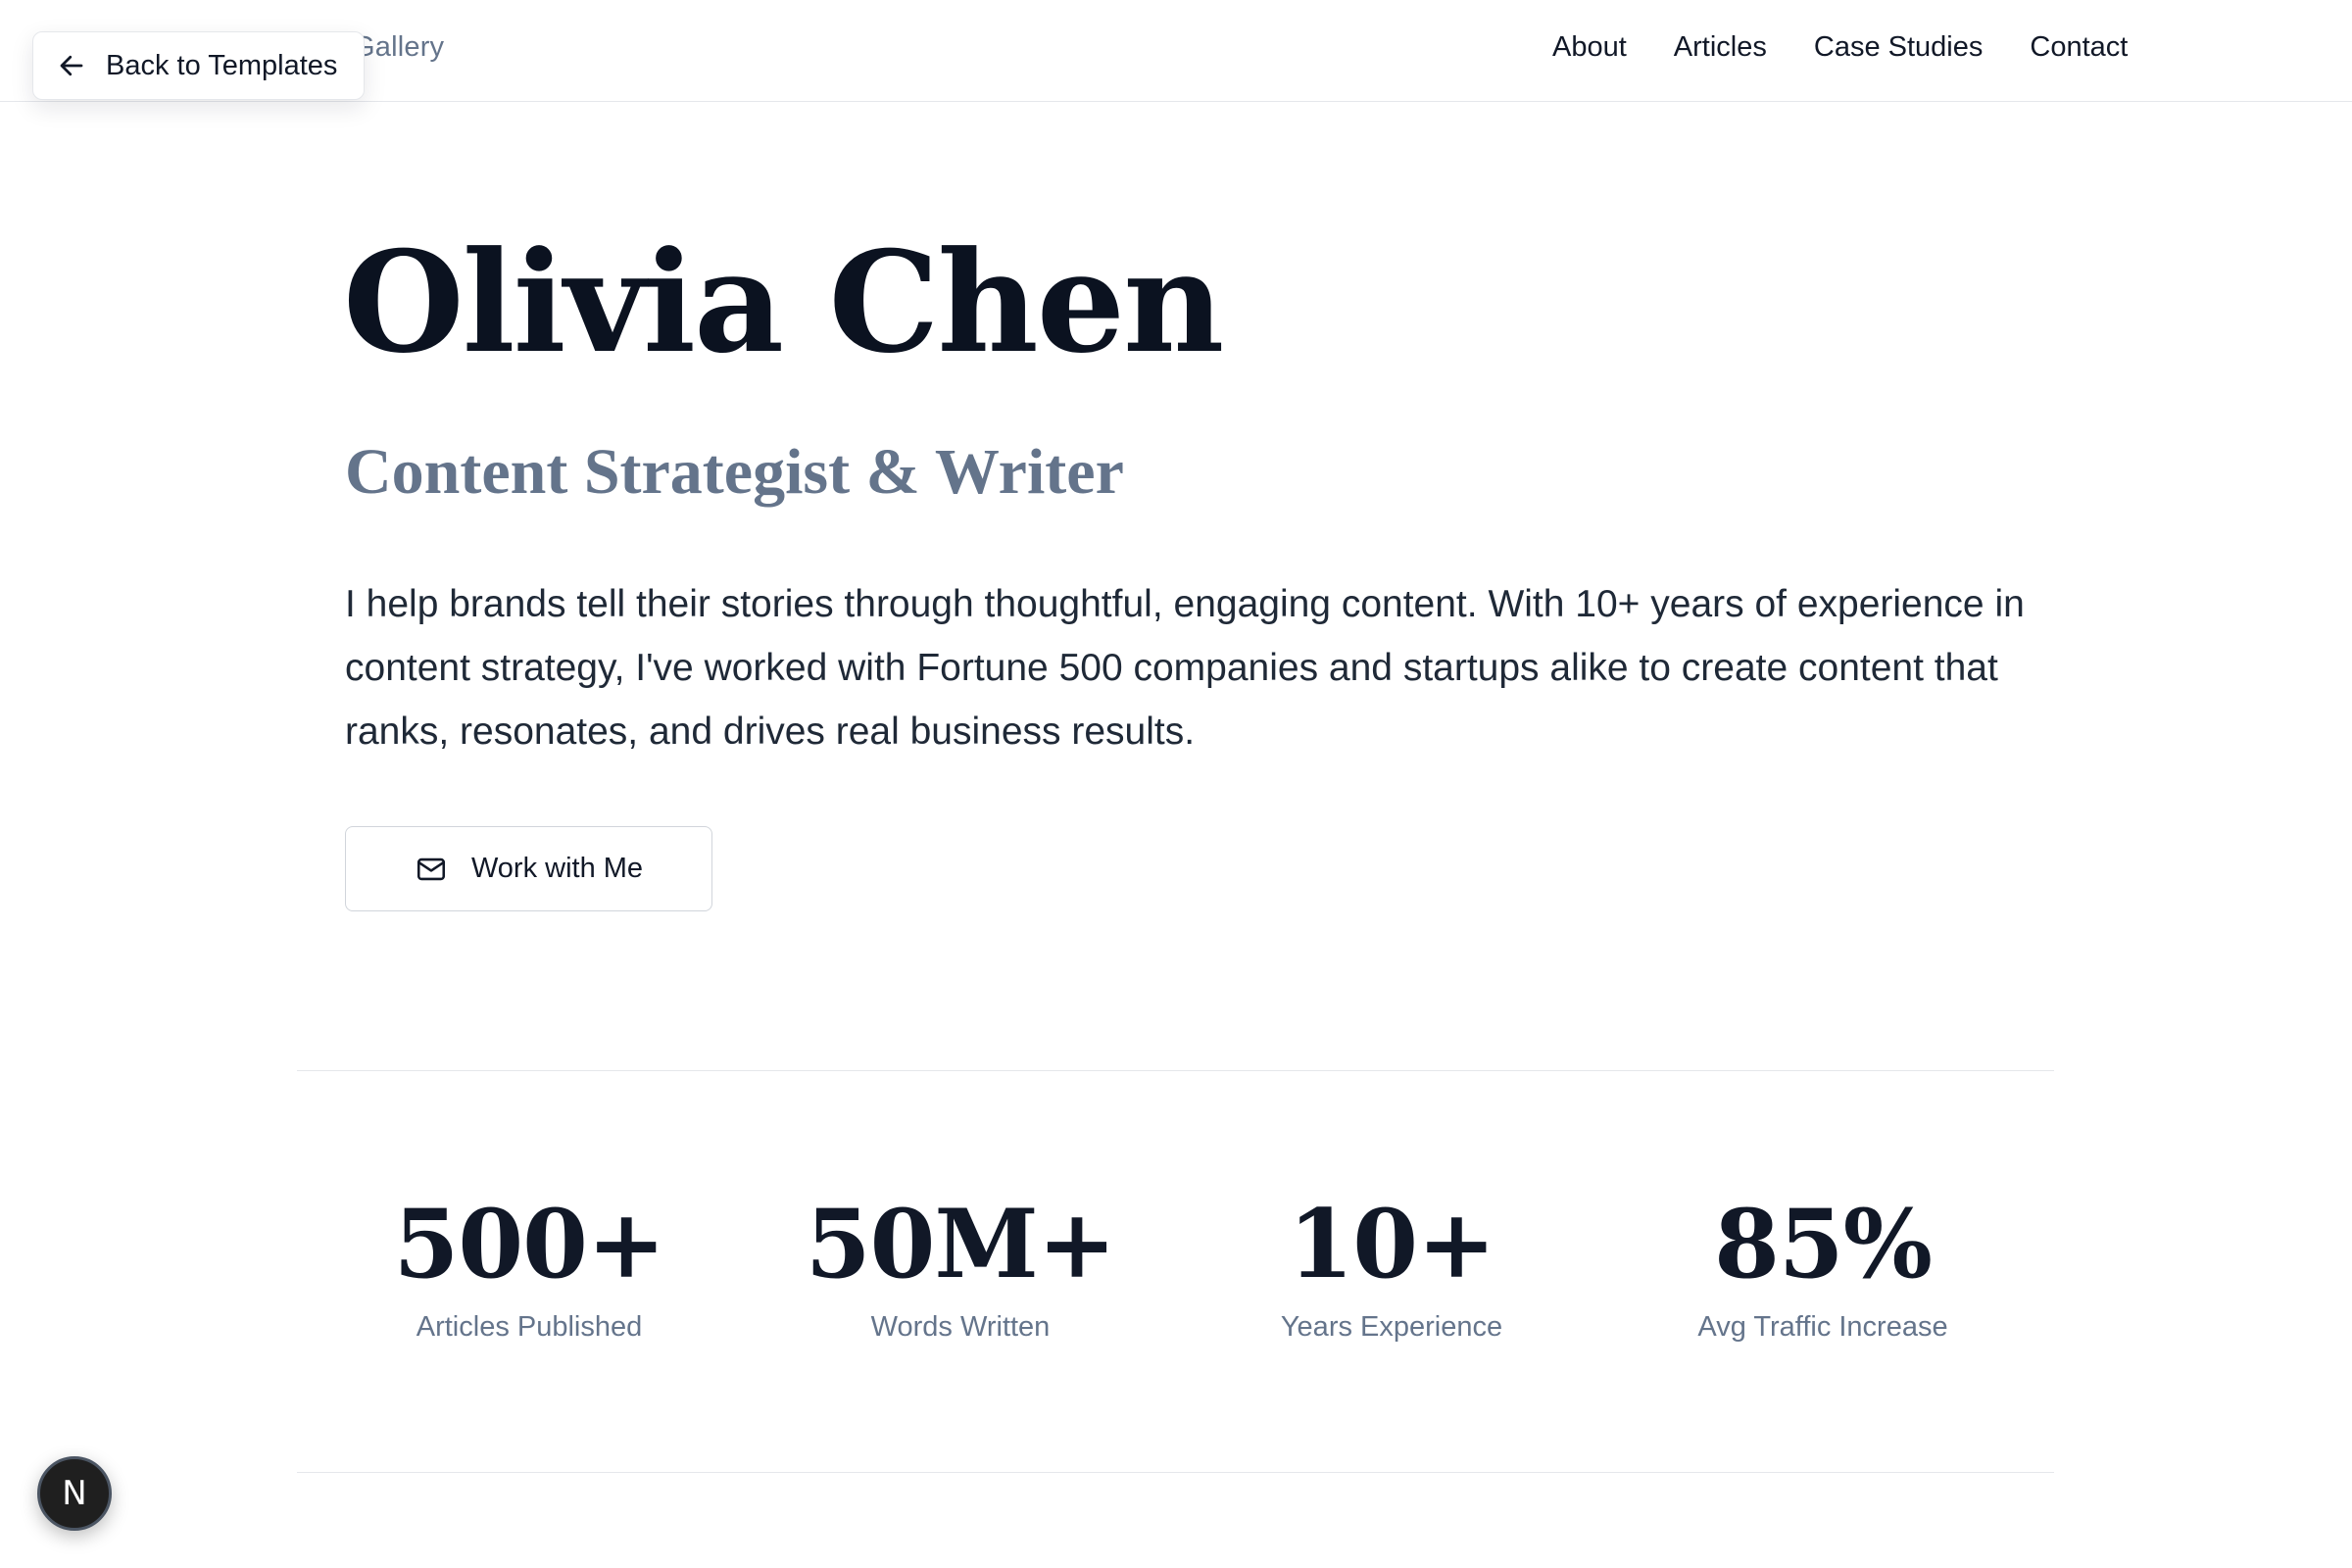 The height and width of the screenshot is (1568, 2352). I want to click on stat-words: 50M+ Words Written, so click(960, 1265).